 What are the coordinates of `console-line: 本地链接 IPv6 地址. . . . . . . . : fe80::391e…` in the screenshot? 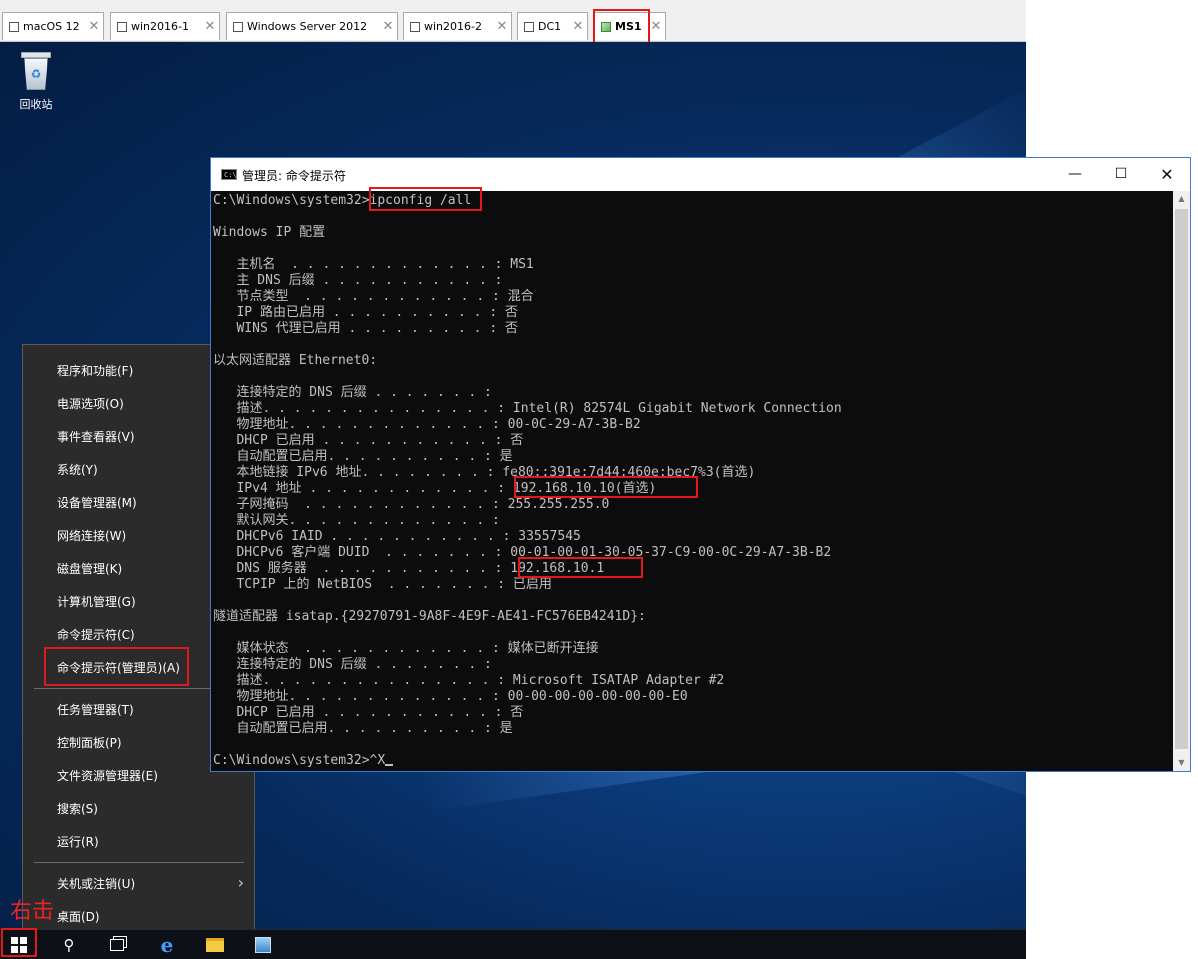 It's located at (484, 472).